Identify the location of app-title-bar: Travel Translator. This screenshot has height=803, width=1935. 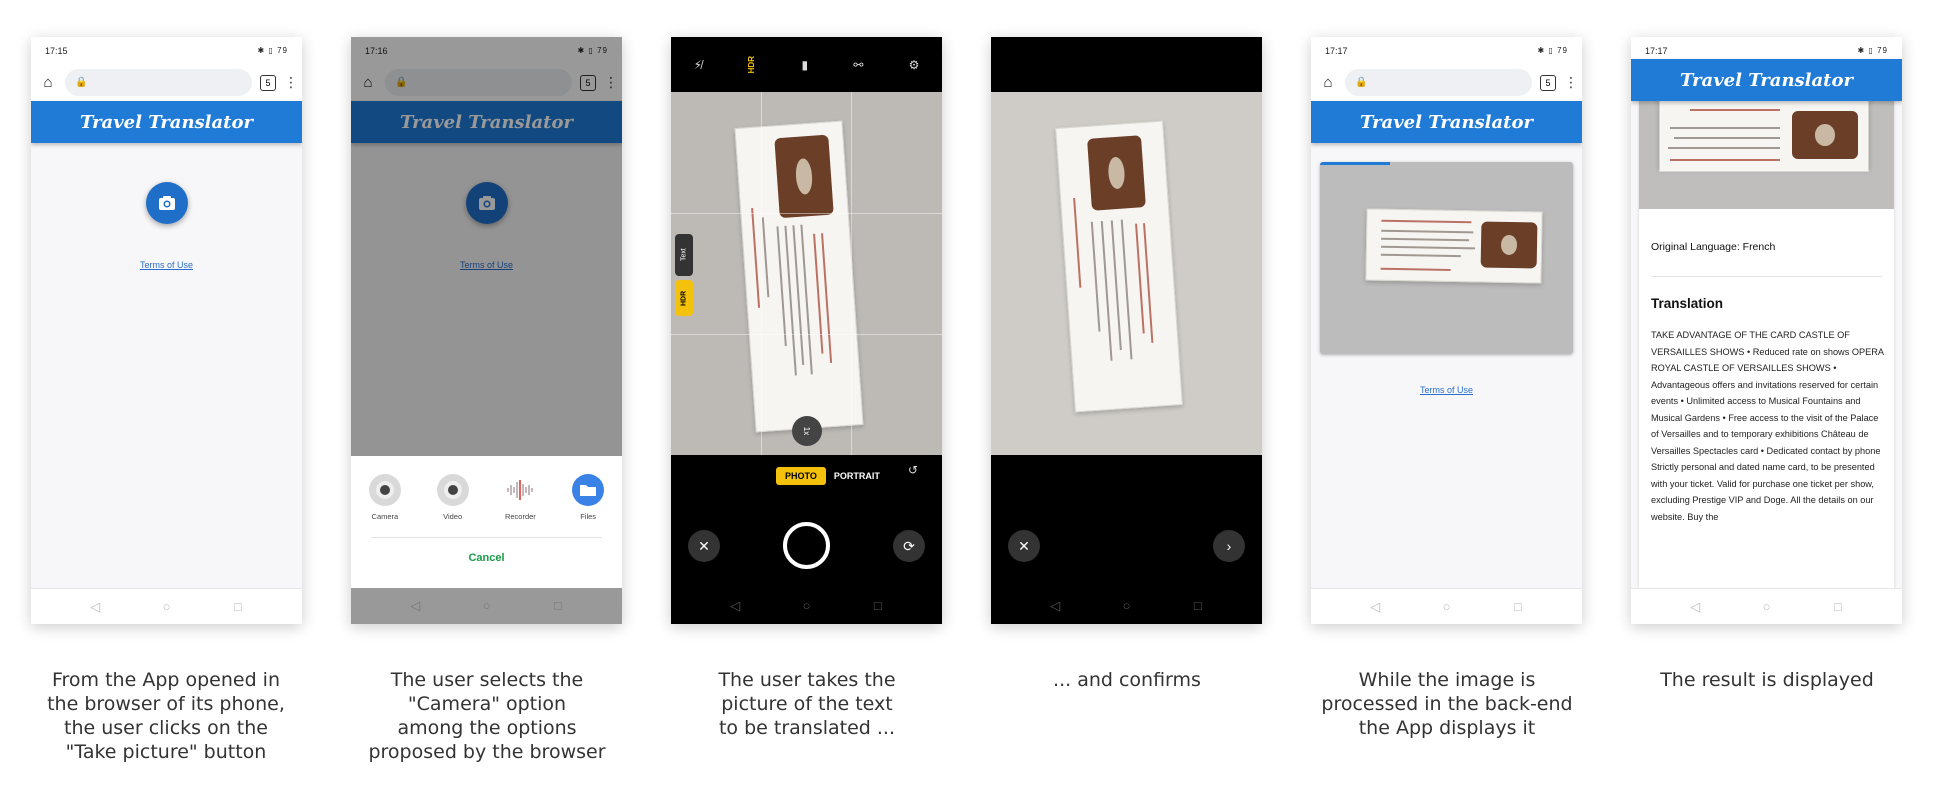
(1446, 122).